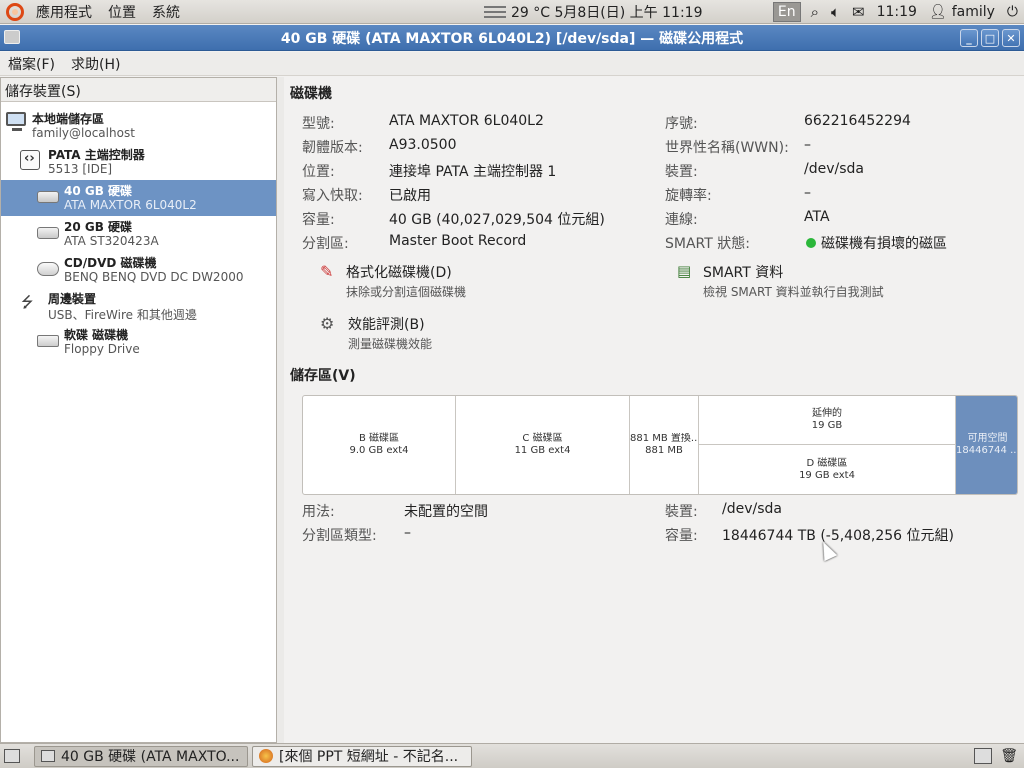  What do you see at coordinates (332, 196) in the screenshot?
I see `write-cache-label: 寫入快取:` at bounding box center [332, 196].